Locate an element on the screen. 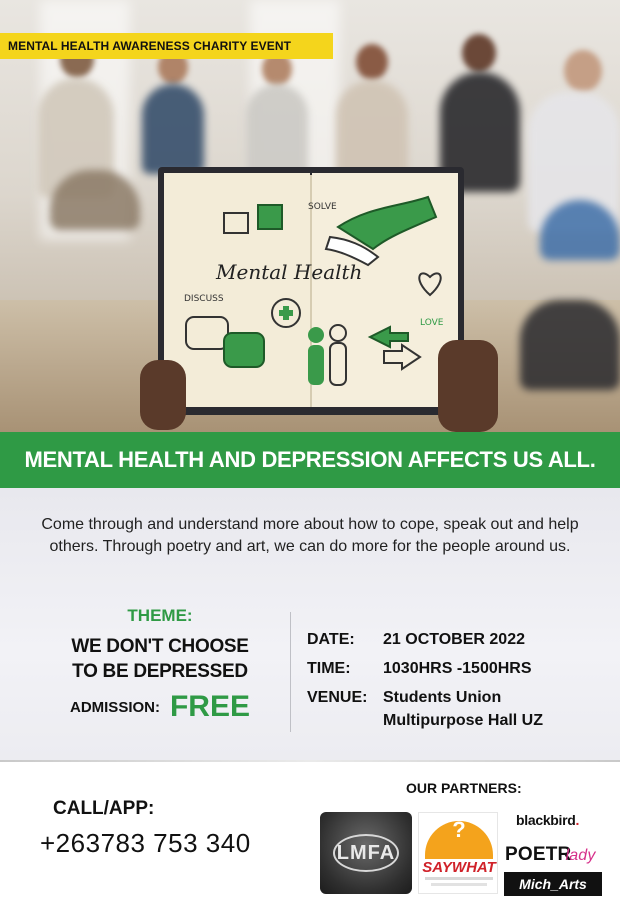 The height and width of the screenshot is (909, 620). phone-number: +263783 753 340 is located at coordinates (145, 843).